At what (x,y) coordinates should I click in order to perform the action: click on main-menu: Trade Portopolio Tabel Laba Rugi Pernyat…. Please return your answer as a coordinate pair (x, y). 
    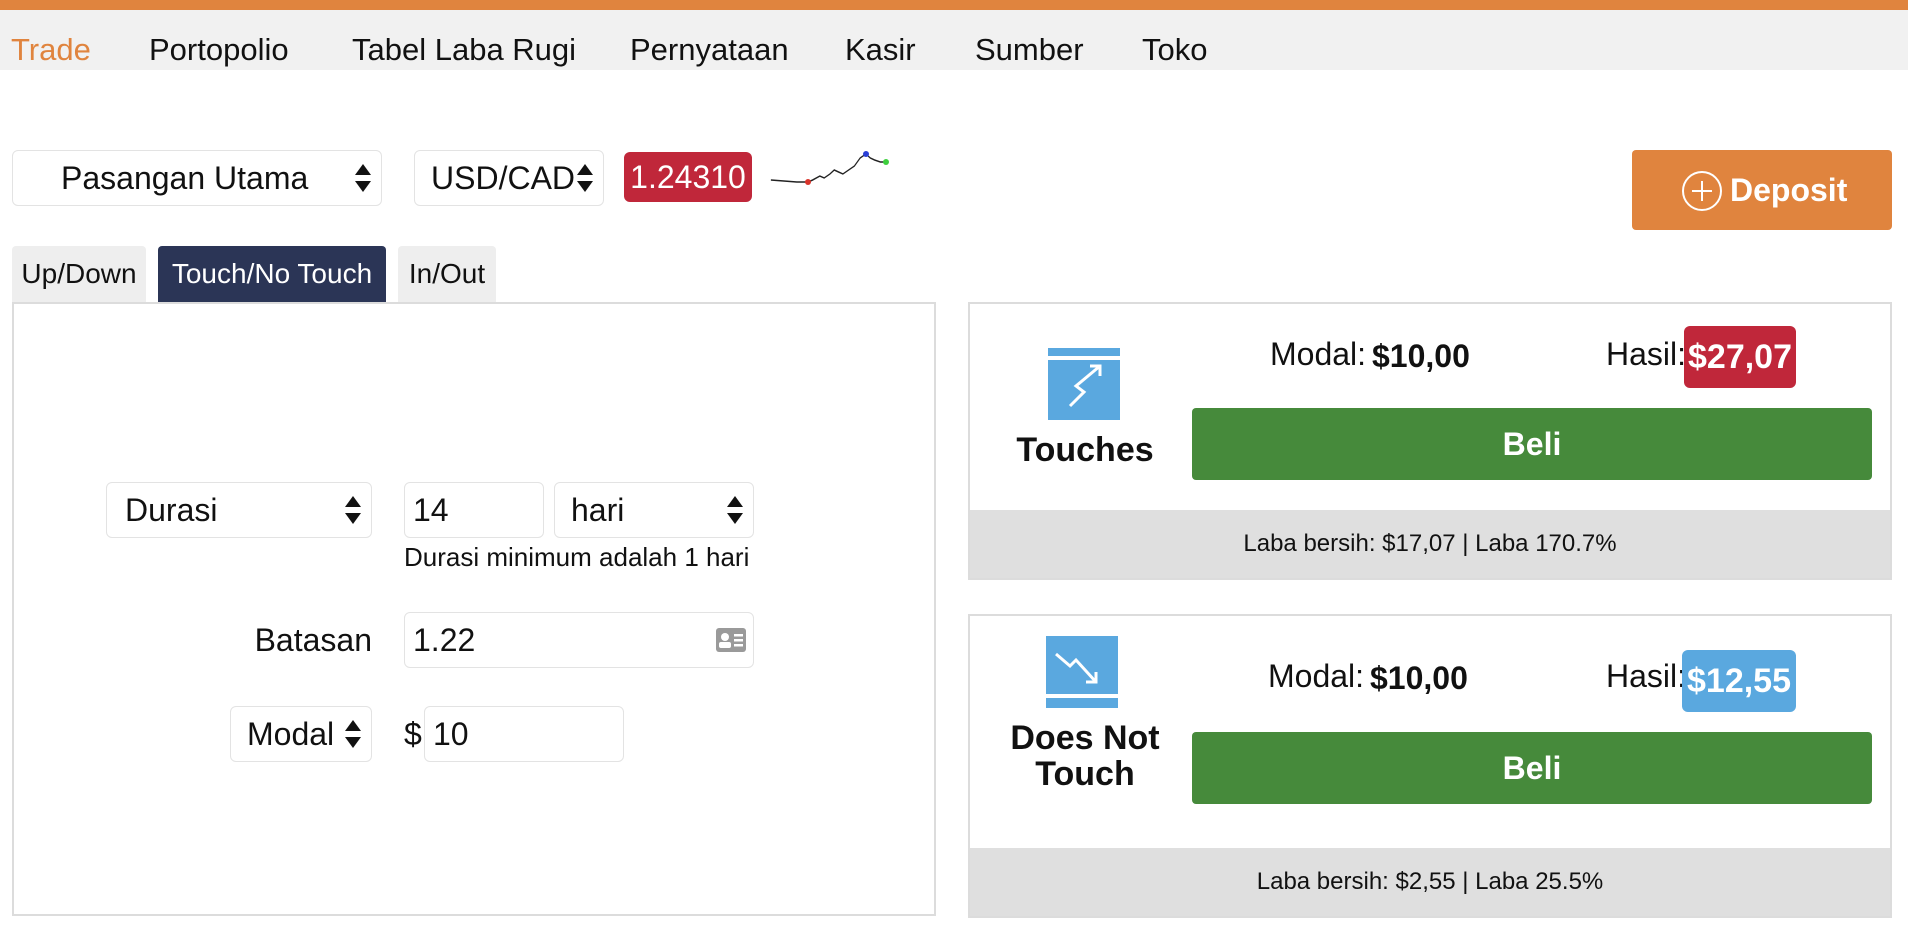
    Looking at the image, I should click on (954, 40).